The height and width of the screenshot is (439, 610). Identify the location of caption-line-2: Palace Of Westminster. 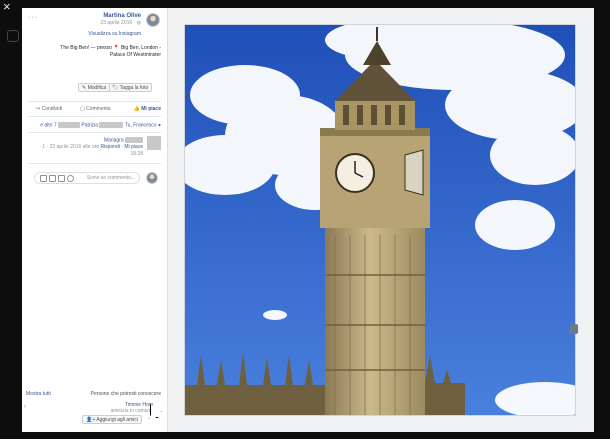
(135, 55).